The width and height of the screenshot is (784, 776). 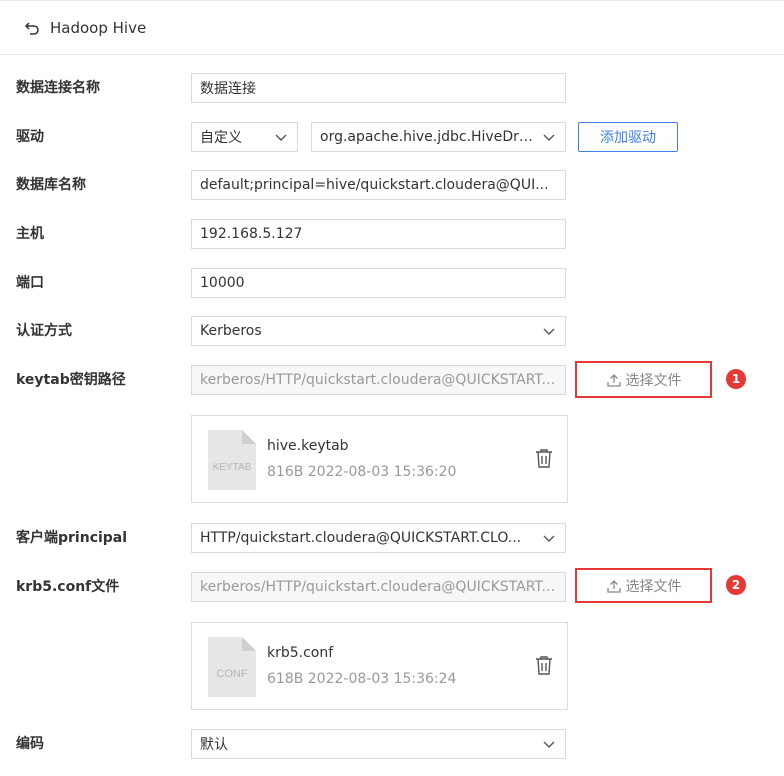 I want to click on db-name-label: 数据库名称, so click(x=51, y=185).